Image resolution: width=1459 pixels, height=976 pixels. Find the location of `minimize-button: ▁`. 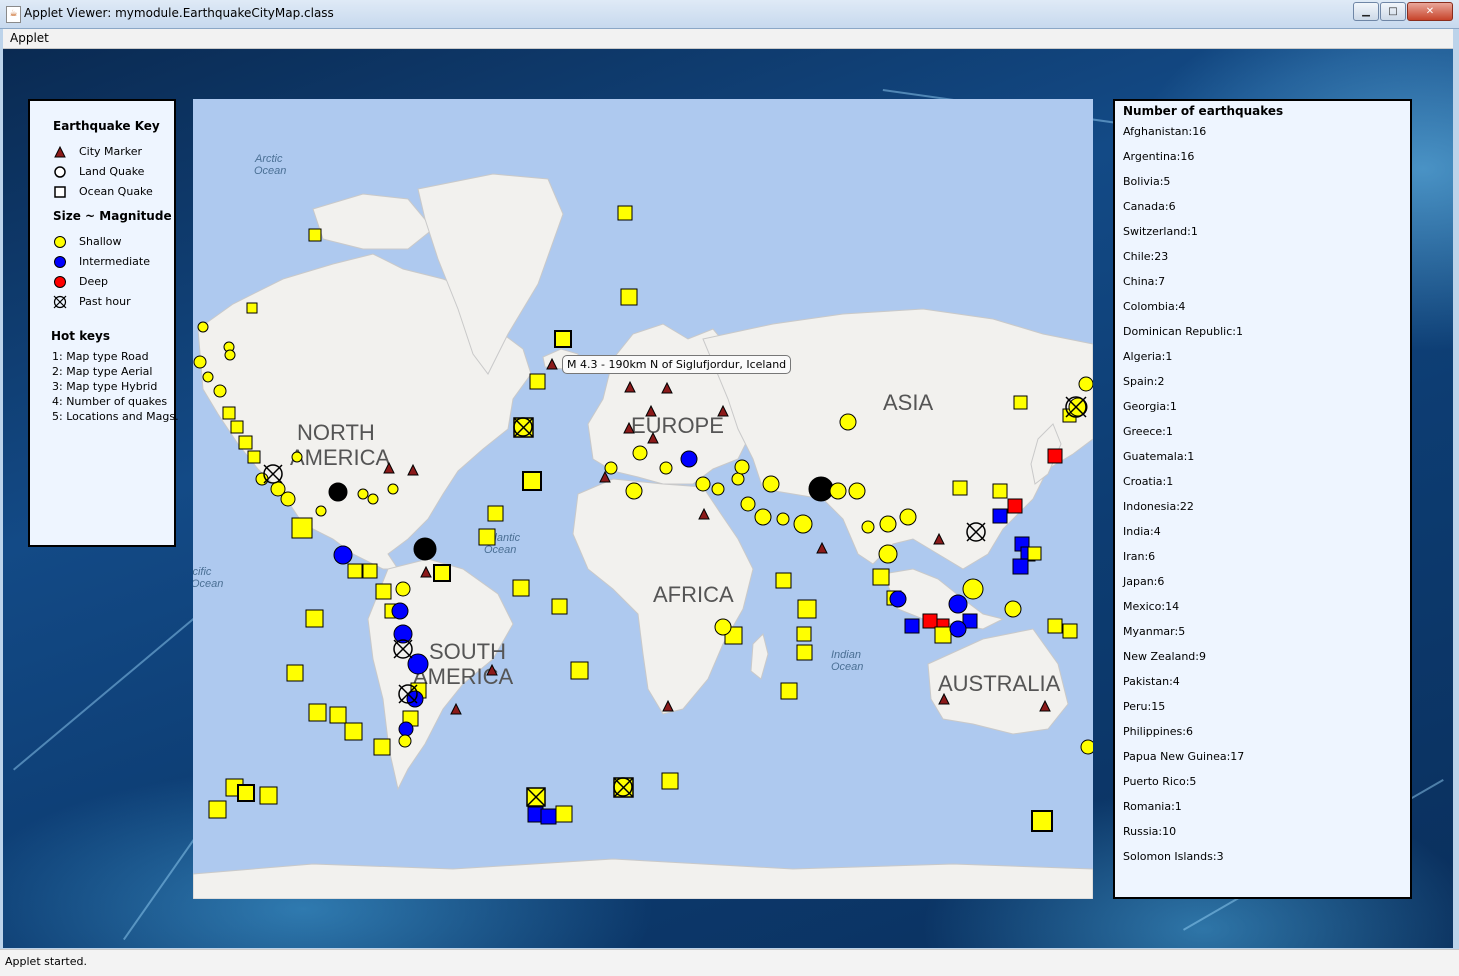

minimize-button: ▁ is located at coordinates (1366, 11).